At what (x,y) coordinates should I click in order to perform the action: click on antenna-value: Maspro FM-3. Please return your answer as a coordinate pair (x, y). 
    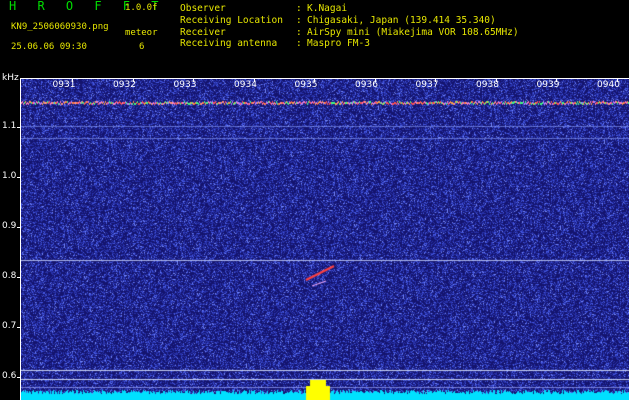
    Looking at the image, I should click on (338, 43).